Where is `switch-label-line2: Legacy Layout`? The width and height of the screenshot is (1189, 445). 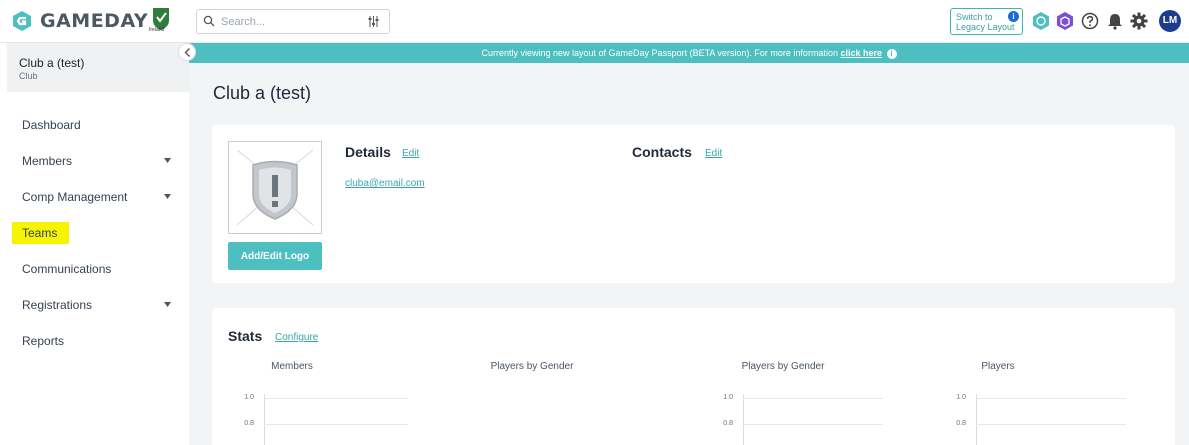
switch-label-line2: Legacy Layout is located at coordinates (985, 27).